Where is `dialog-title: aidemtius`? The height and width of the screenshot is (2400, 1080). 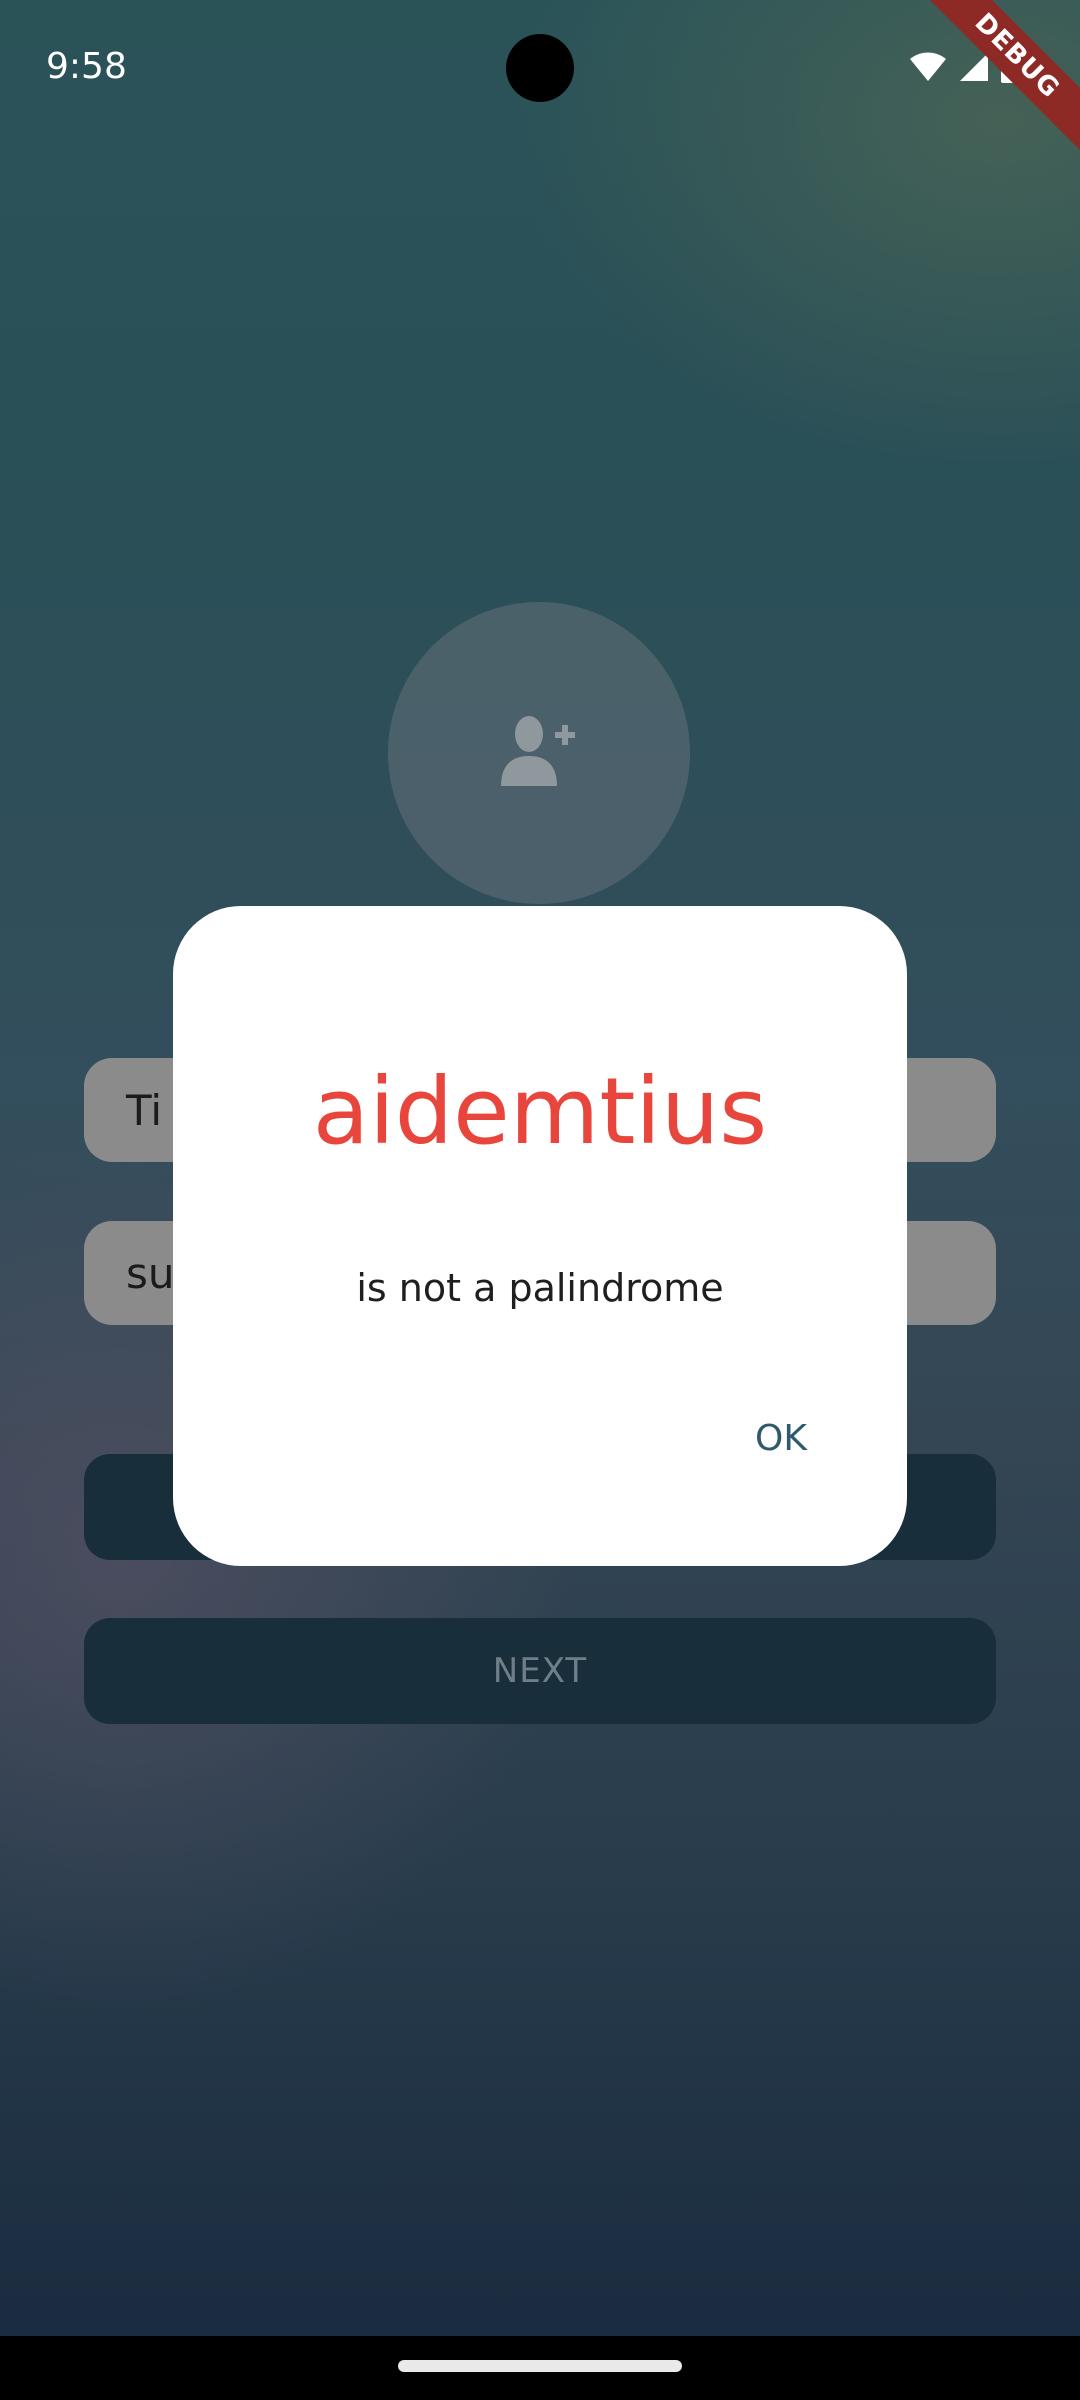 dialog-title: aidemtius is located at coordinates (540, 1111).